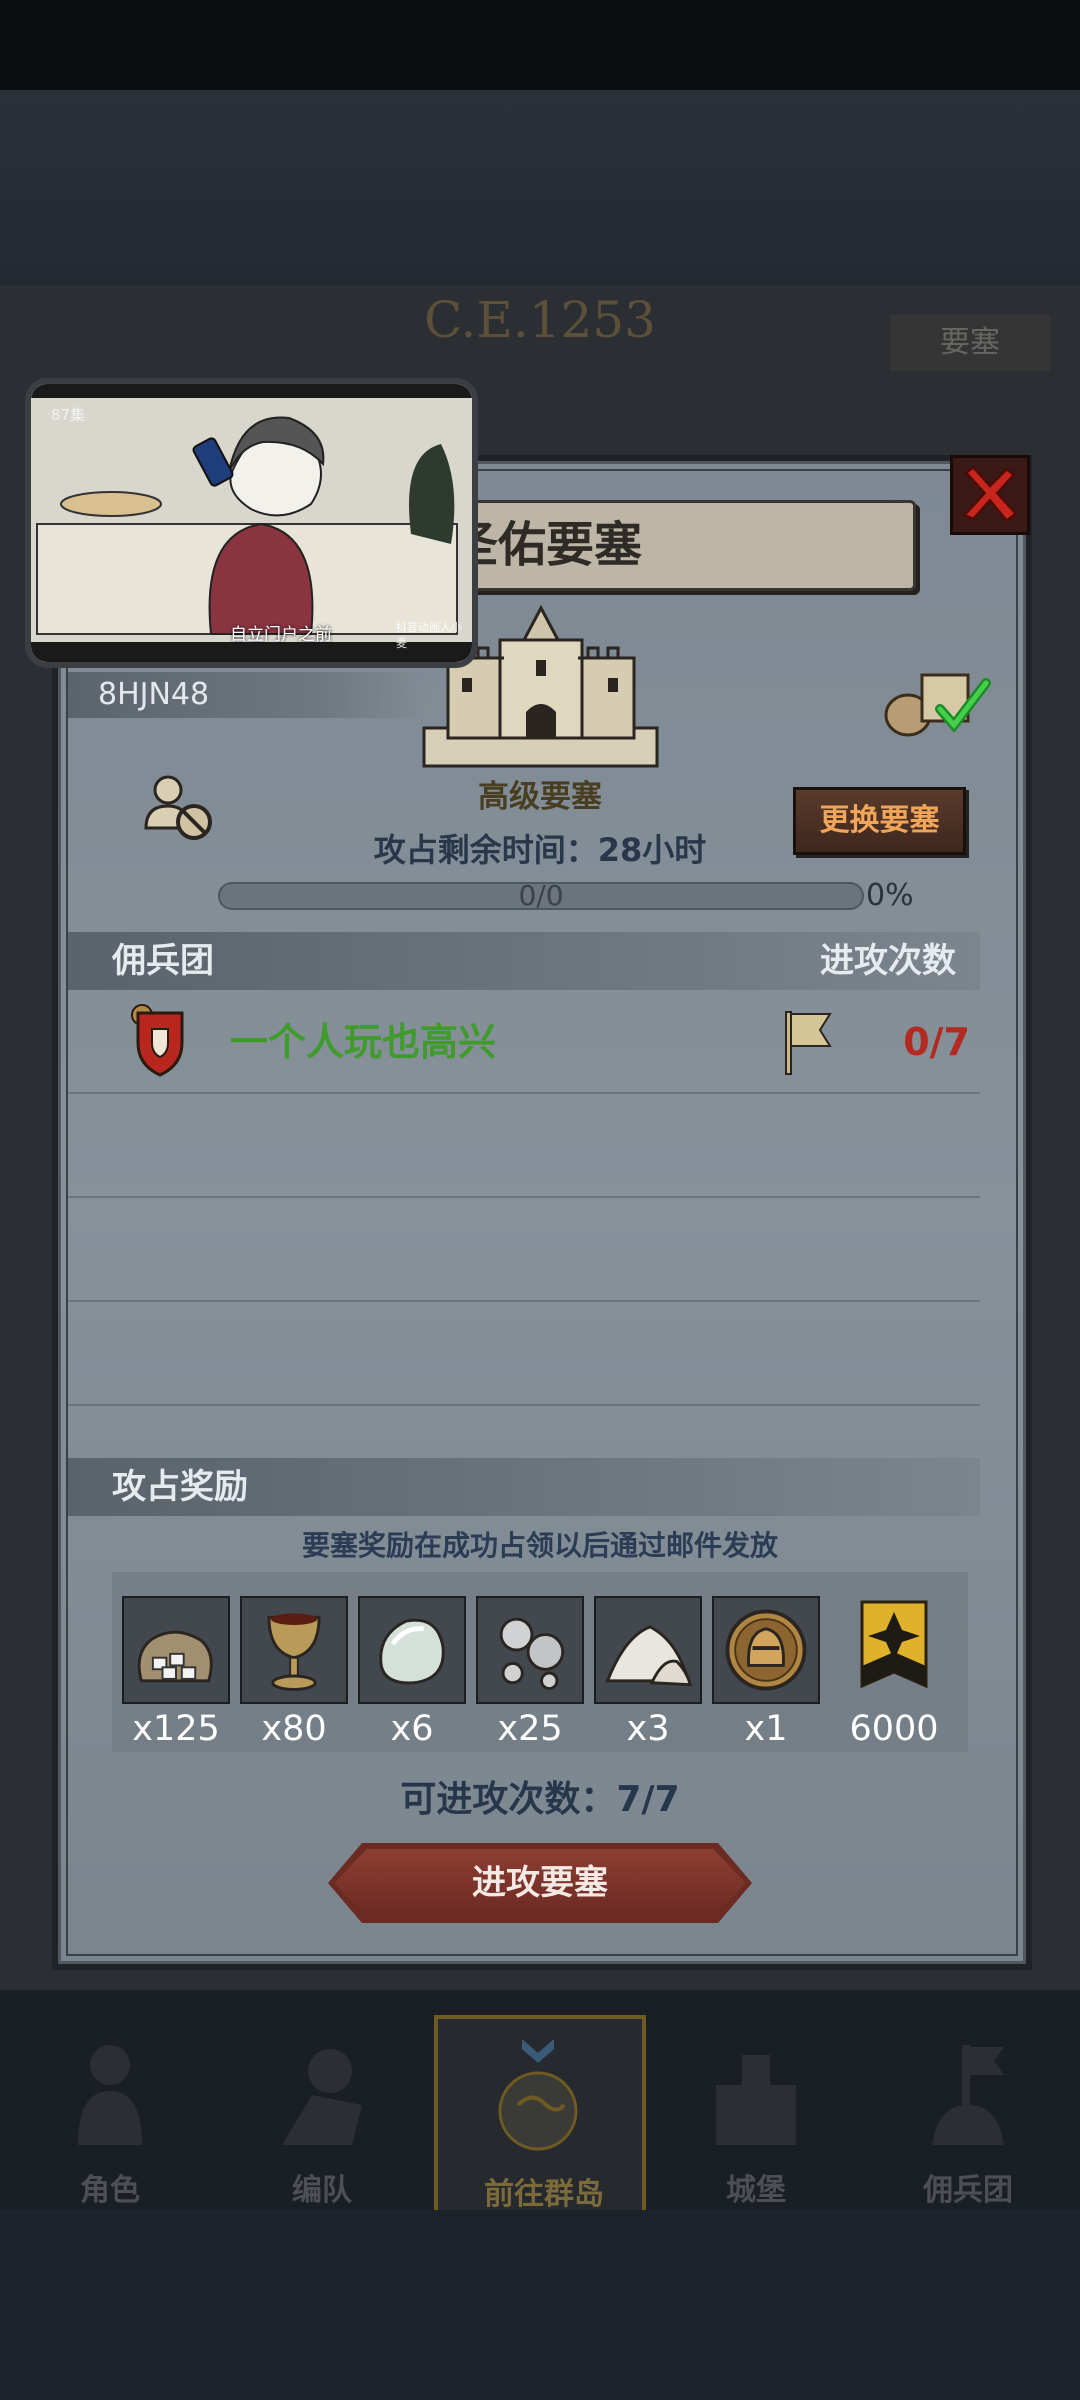  Describe the element at coordinates (894, 1644) in the screenshot. I see `honor-badge-icon` at that location.